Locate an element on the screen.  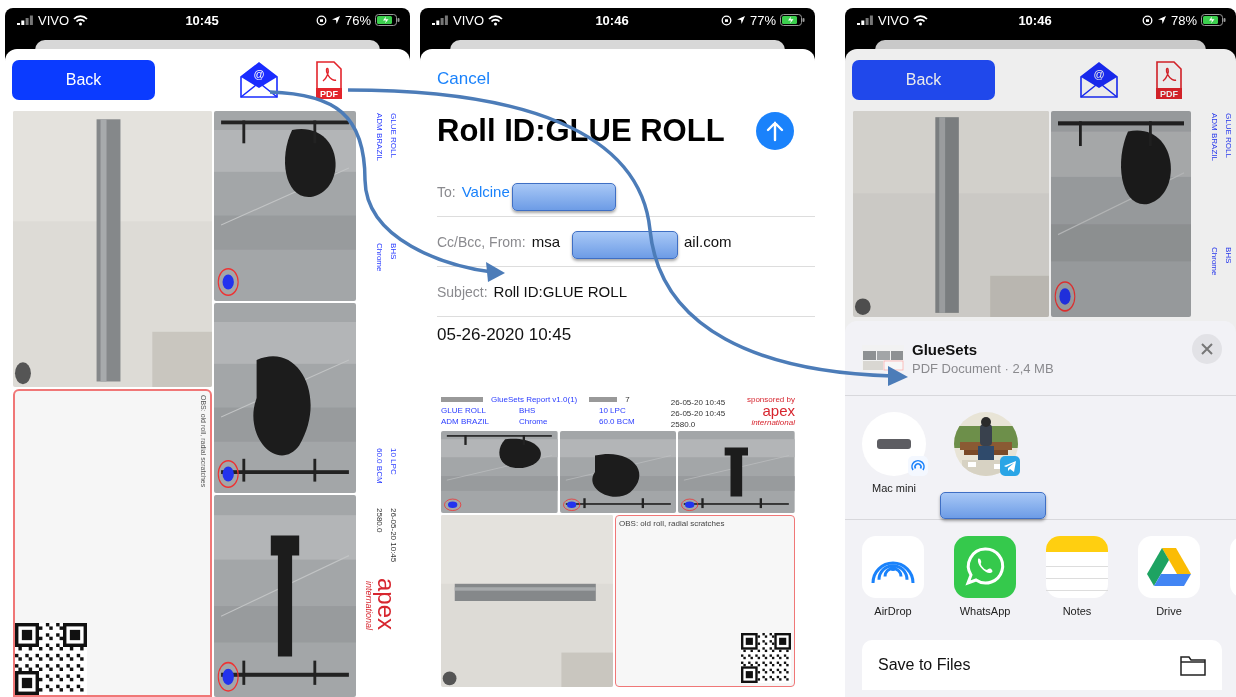
sender-address: ail.com is located at coordinates (708, 241).